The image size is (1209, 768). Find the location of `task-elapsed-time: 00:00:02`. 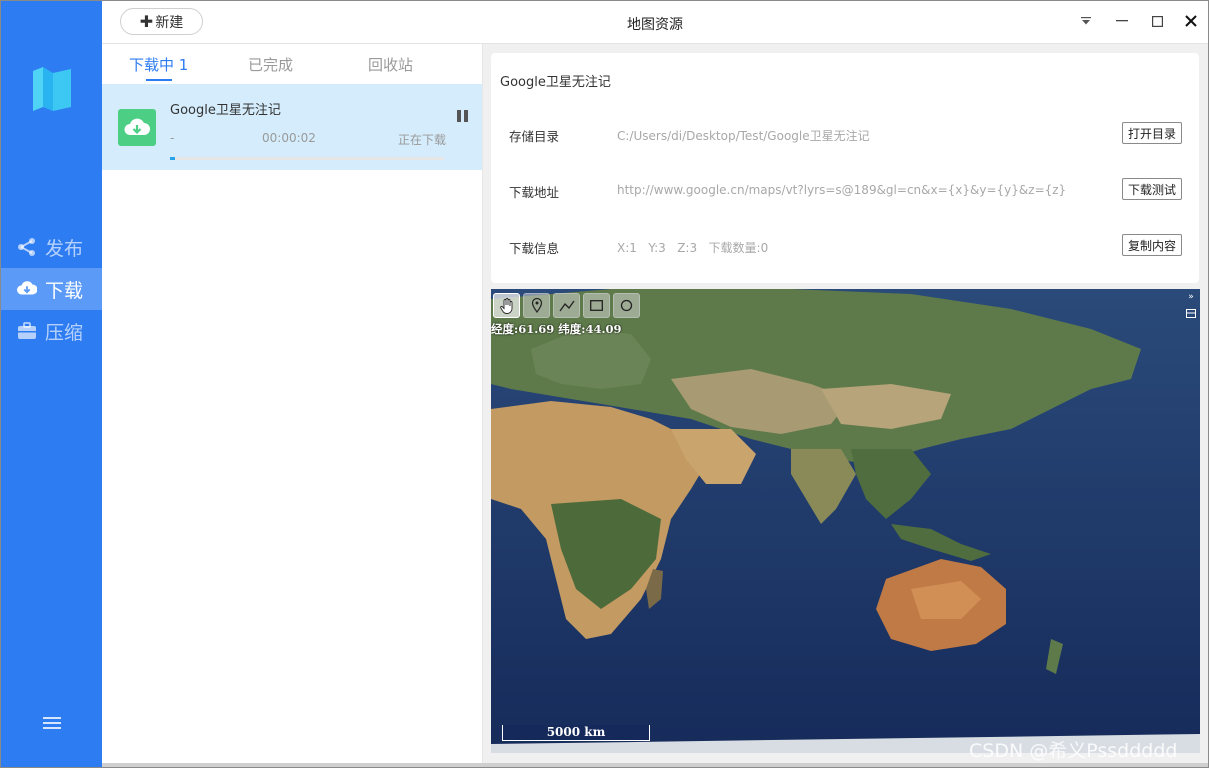

task-elapsed-time: 00:00:02 is located at coordinates (289, 138).